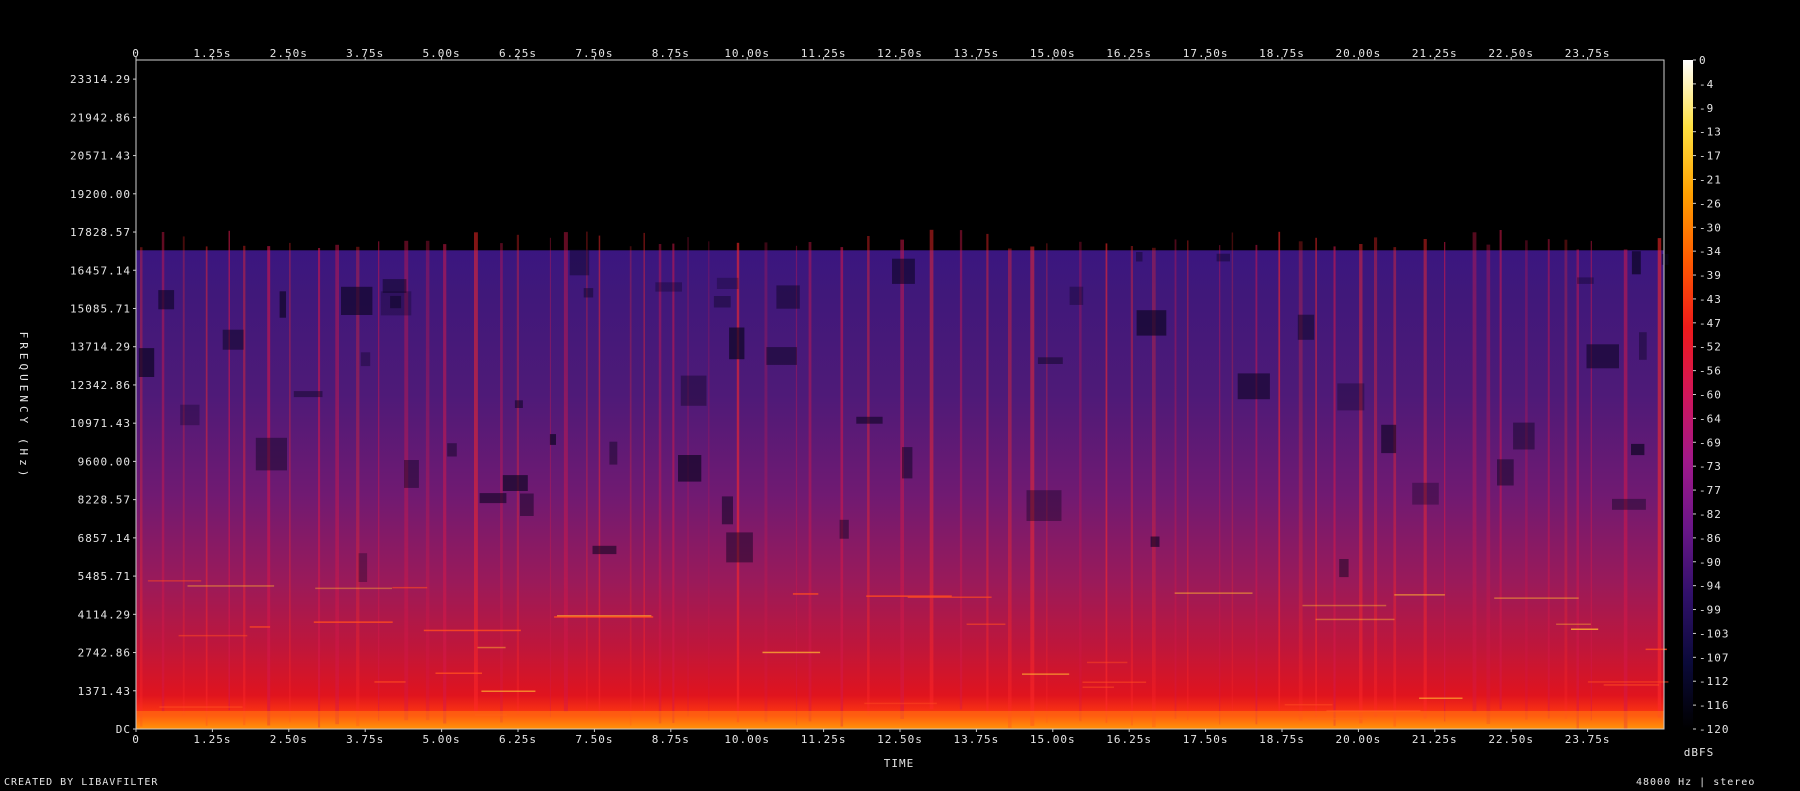 The image size is (1800, 791). I want to click on bass-band, so click(900, 720).